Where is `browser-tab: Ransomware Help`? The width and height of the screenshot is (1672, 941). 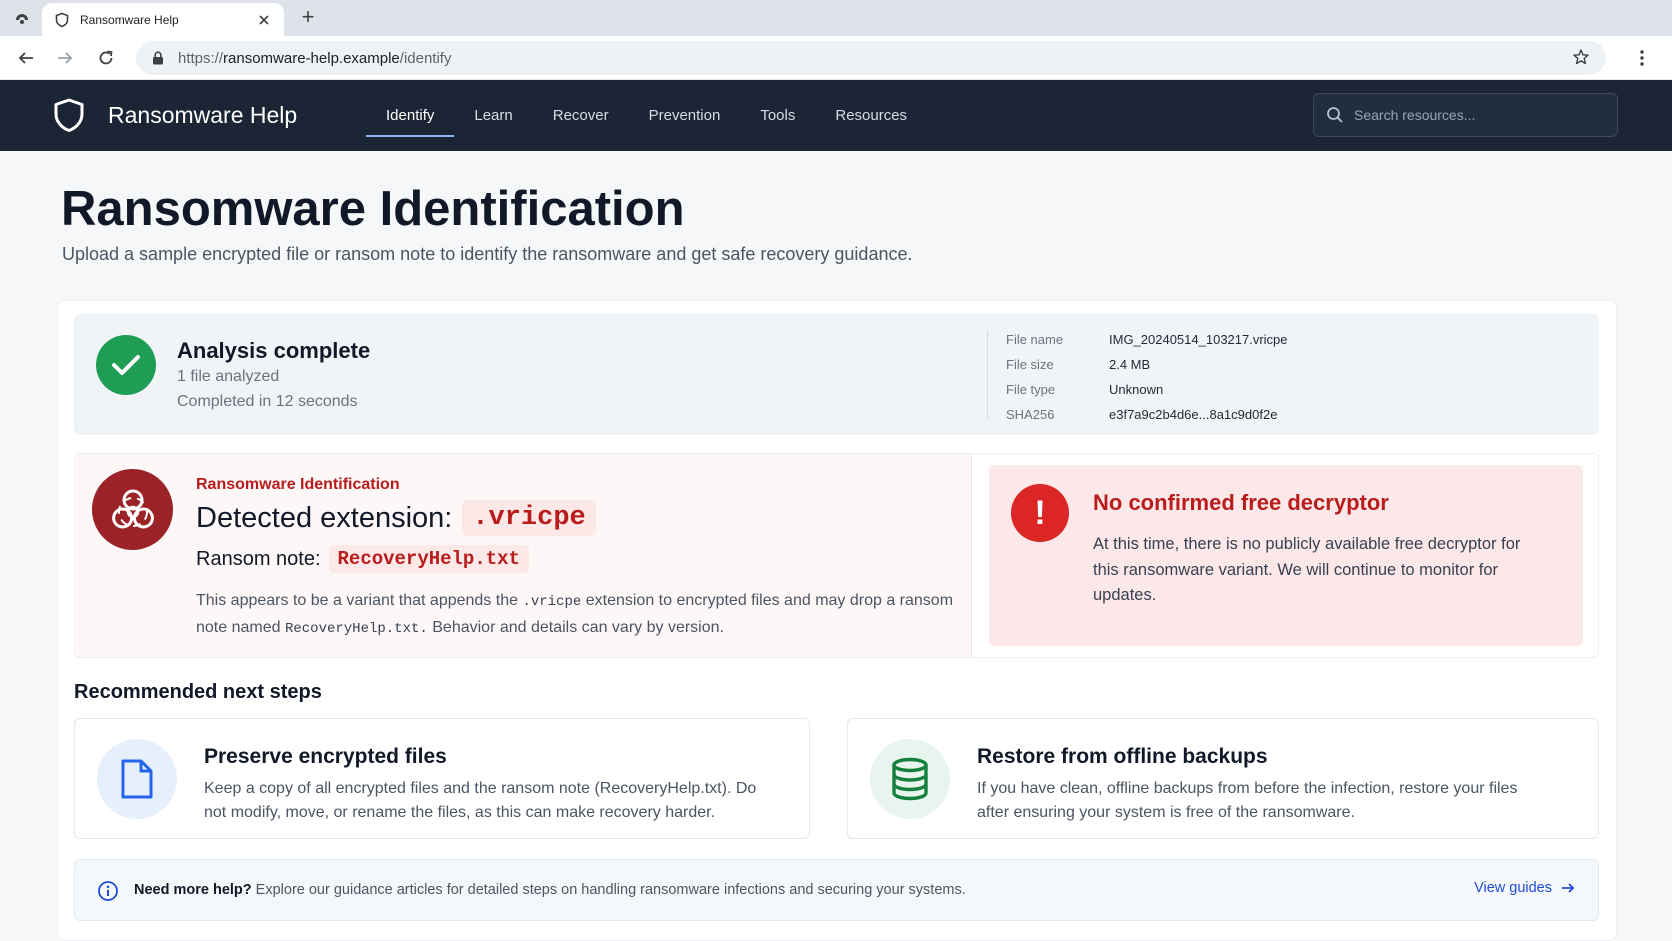 browser-tab: Ransomware Help is located at coordinates (163, 19).